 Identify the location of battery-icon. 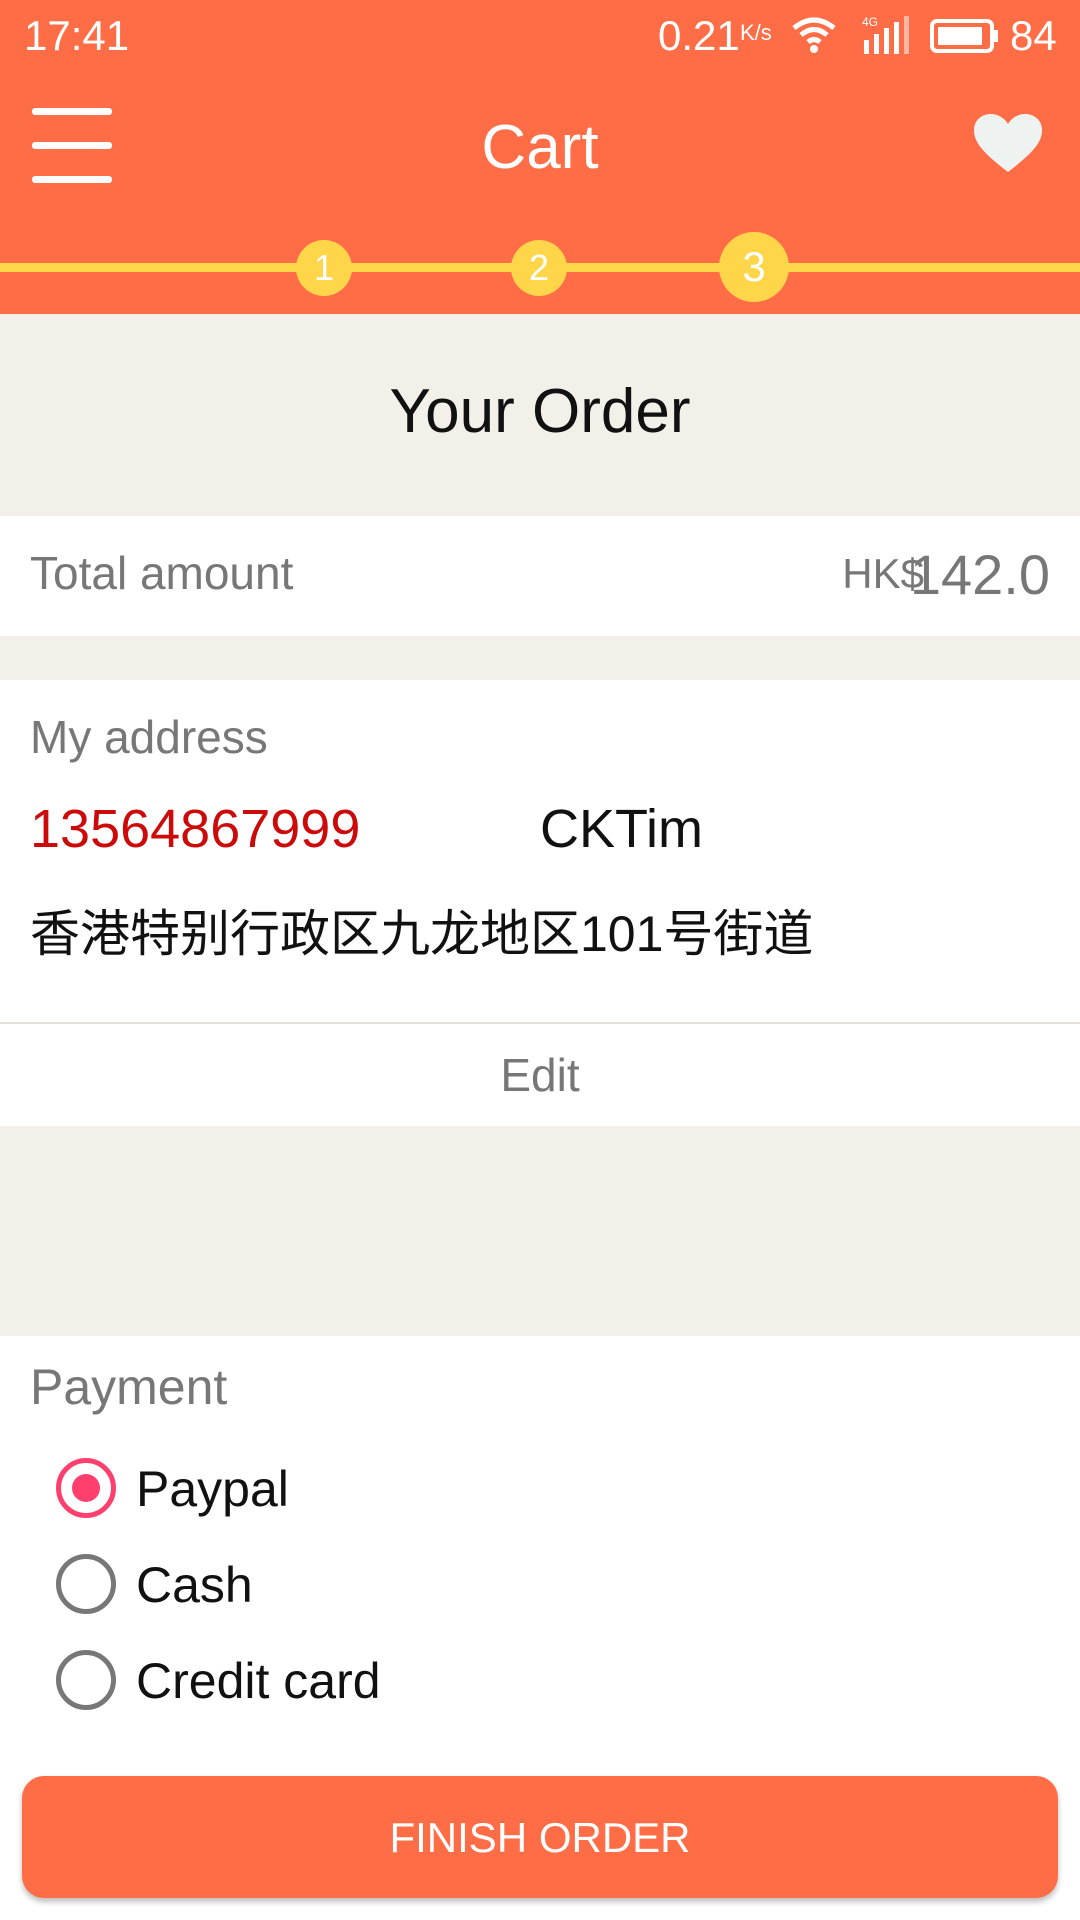
(965, 38).